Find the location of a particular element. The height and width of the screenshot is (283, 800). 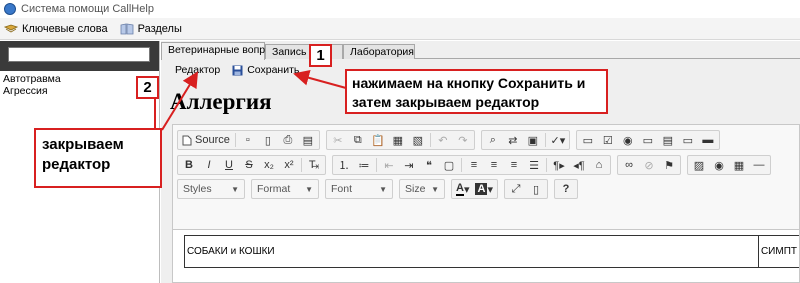

new-page-icon: ▯ is located at coordinates (268, 140).